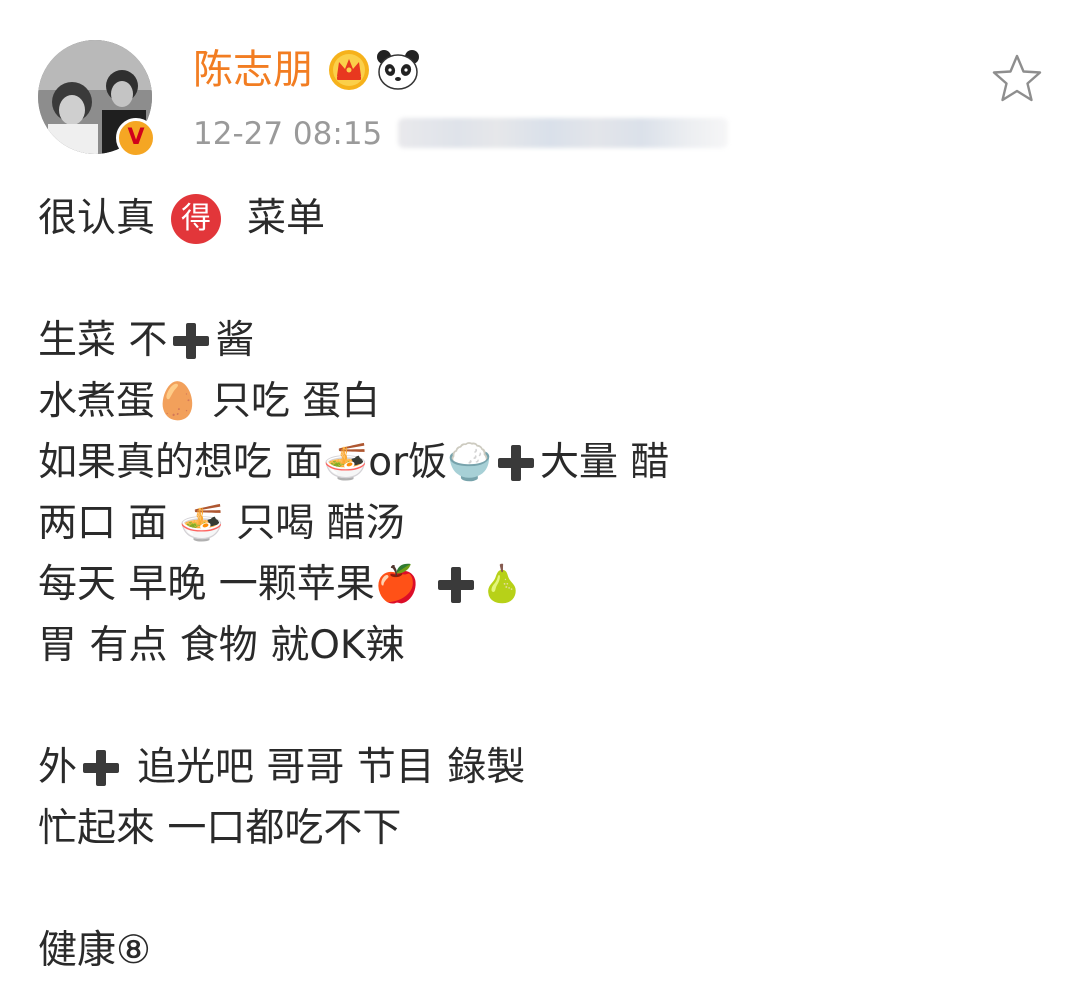 The image size is (1080, 992). Describe the element at coordinates (543, 828) in the screenshot. I see `post-line: 忙起來 一口都吃不下` at that location.